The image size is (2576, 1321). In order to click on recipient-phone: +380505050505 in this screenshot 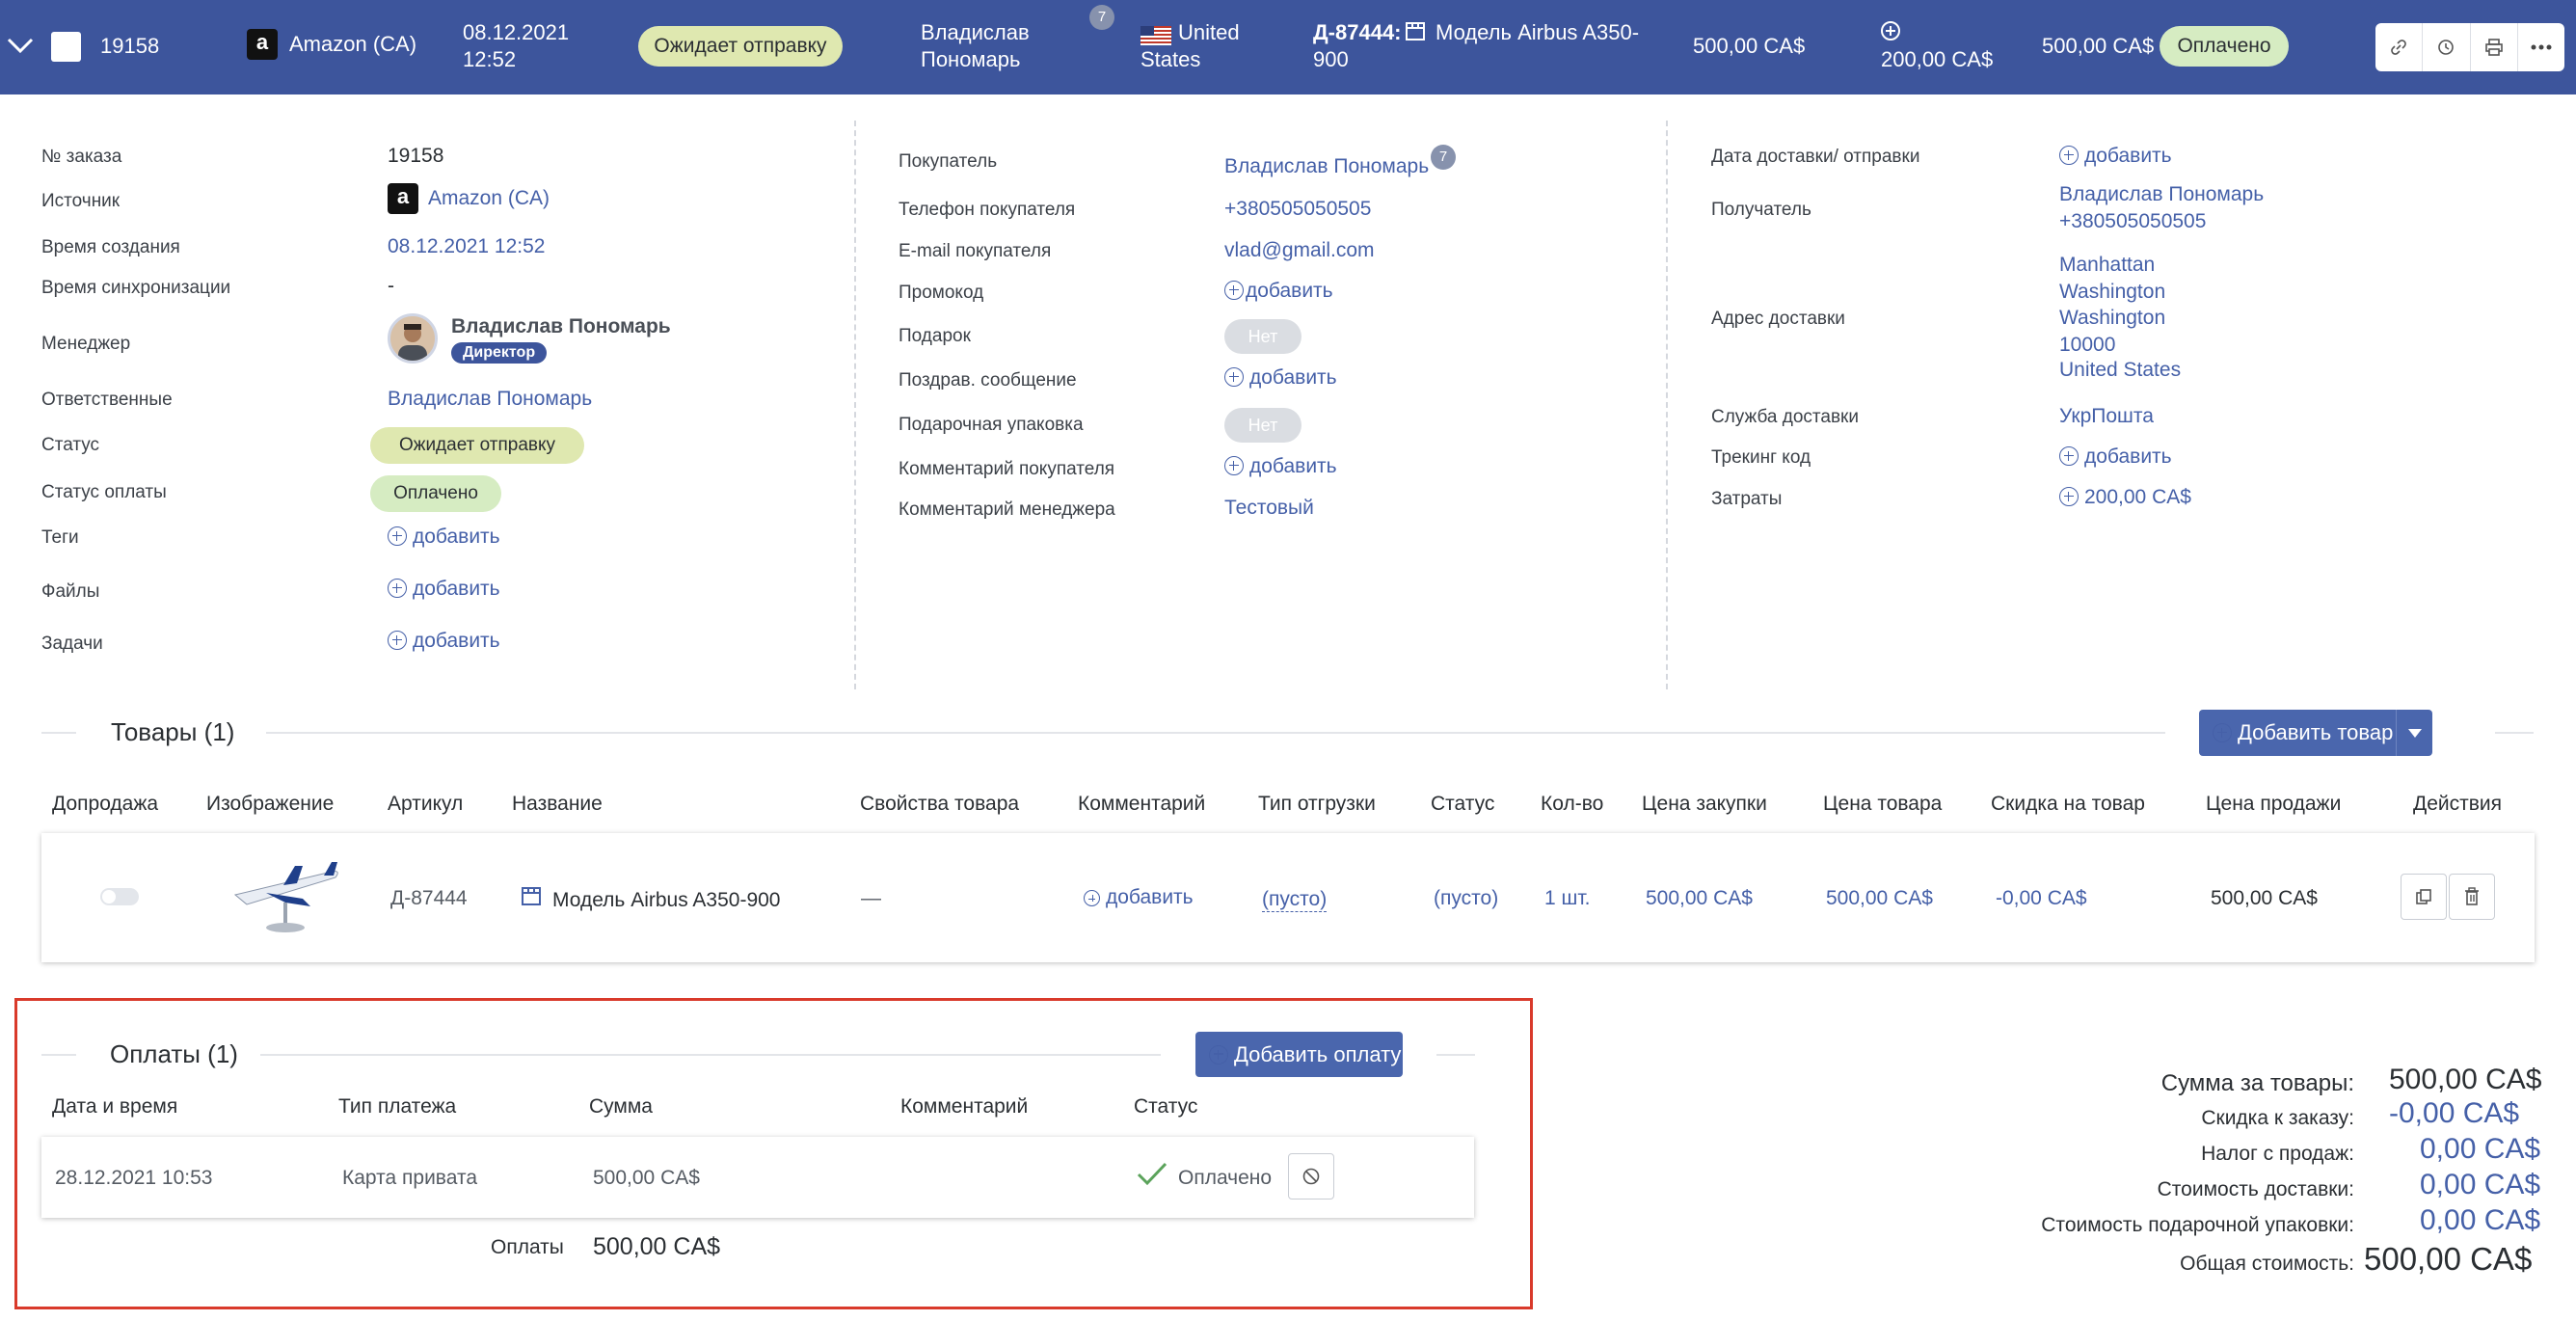, I will do `click(2132, 221)`.